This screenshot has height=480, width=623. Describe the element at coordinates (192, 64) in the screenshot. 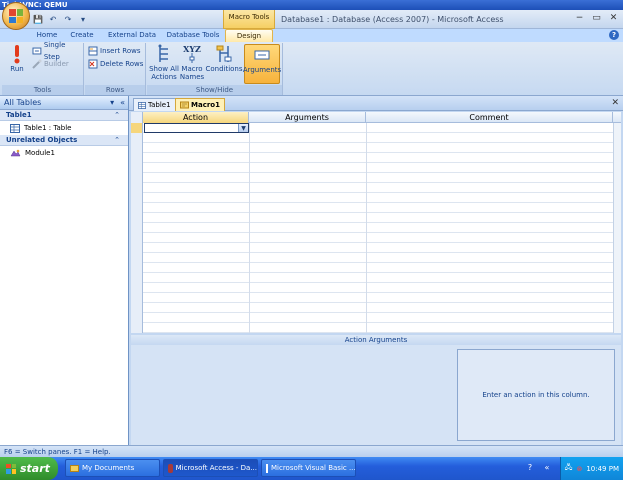

I see `macro-names-button: XYZ Macro Names` at that location.